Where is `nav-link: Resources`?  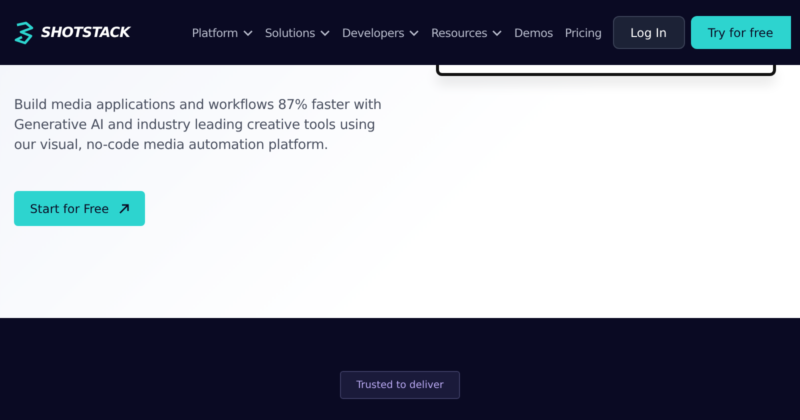
nav-link: Resources is located at coordinates (466, 33).